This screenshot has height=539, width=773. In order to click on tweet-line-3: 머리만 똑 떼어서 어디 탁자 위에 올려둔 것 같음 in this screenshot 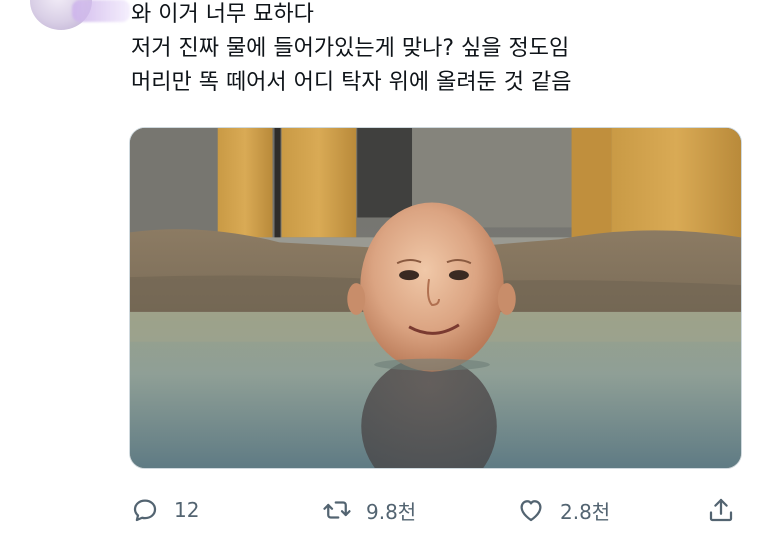, I will do `click(351, 82)`.